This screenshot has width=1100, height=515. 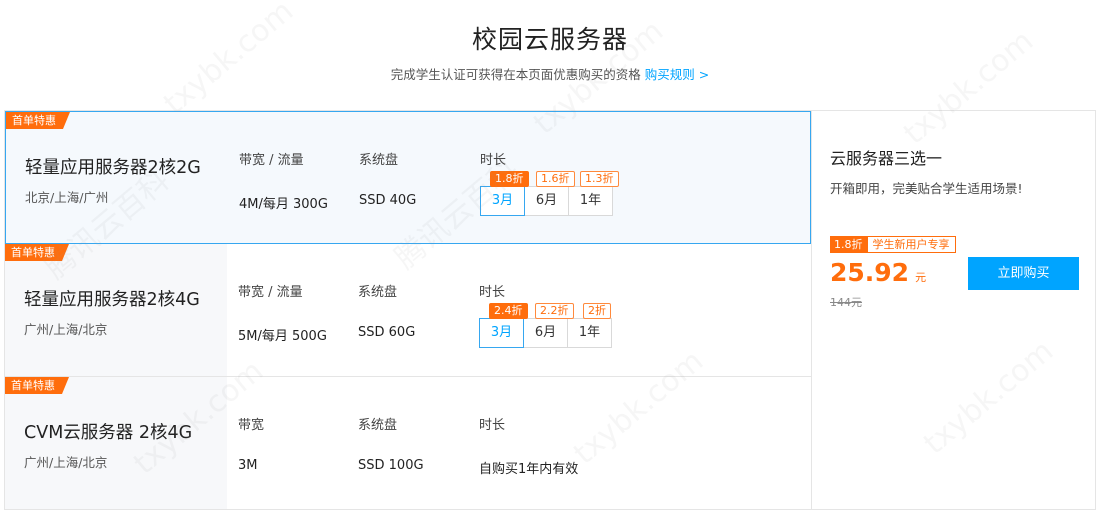 What do you see at coordinates (108, 433) in the screenshot?
I see `product-name: CVM云服务器 2核4G` at bounding box center [108, 433].